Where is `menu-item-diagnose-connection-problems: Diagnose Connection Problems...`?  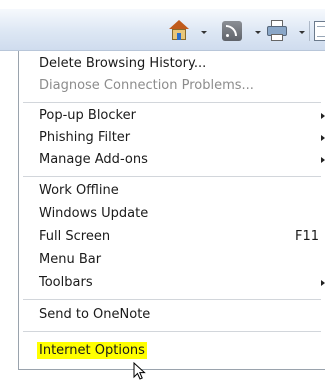 menu-item-diagnose-connection-problems: Diagnose Connection Problems... is located at coordinates (172, 87).